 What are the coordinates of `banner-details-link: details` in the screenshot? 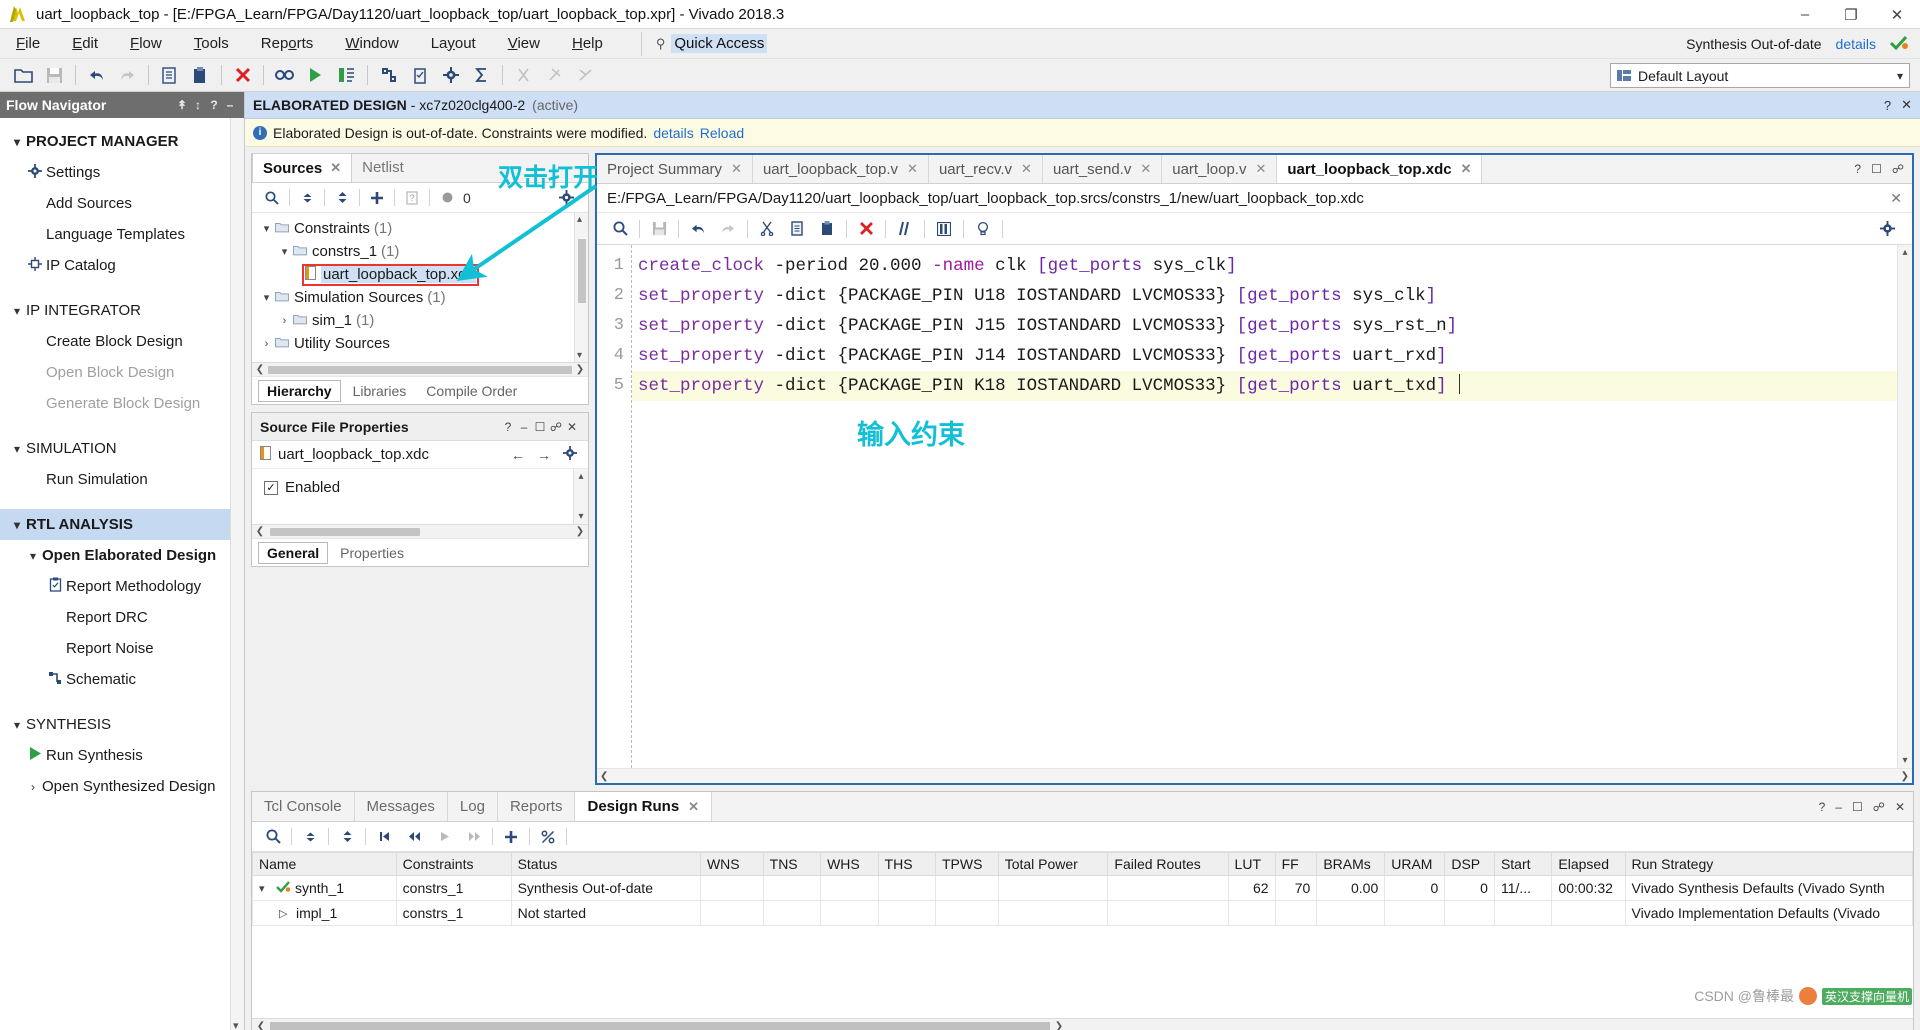 It's located at (673, 133).